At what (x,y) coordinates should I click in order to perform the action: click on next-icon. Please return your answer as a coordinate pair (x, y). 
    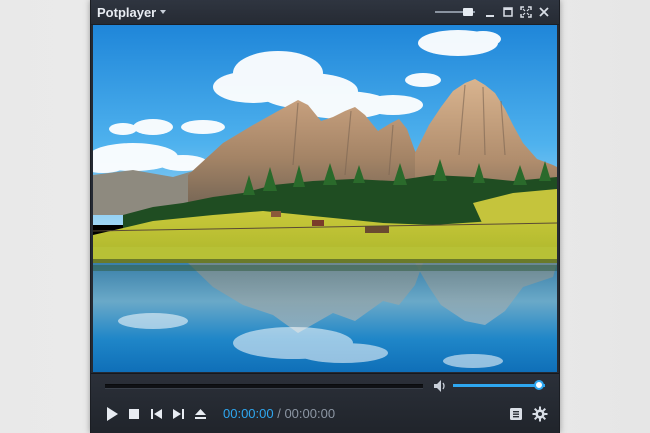
    Looking at the image, I should click on (178, 414).